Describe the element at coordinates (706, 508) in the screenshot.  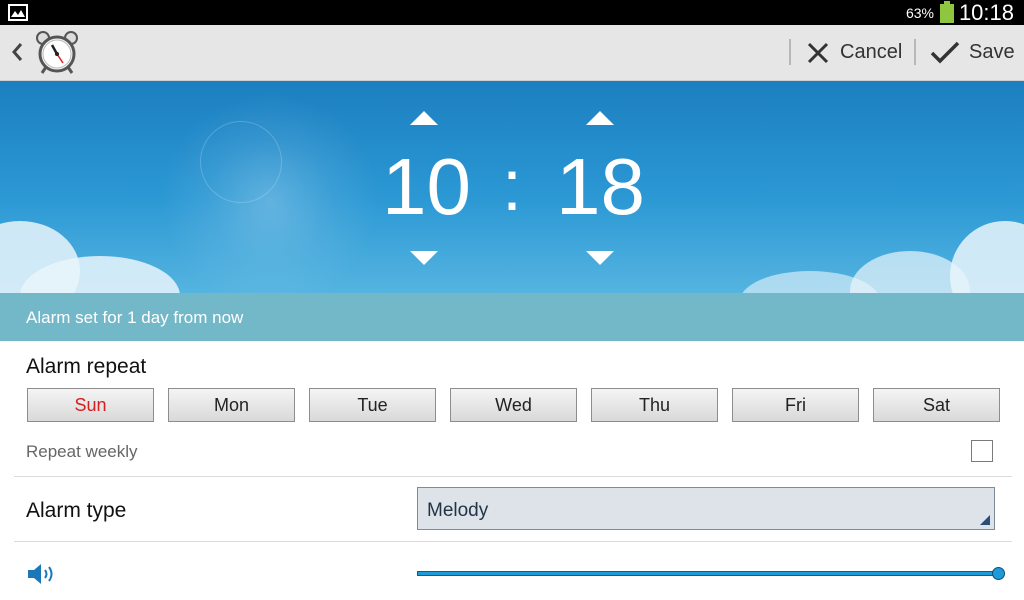
I see `alarm-type-dropdown: Melody` at that location.